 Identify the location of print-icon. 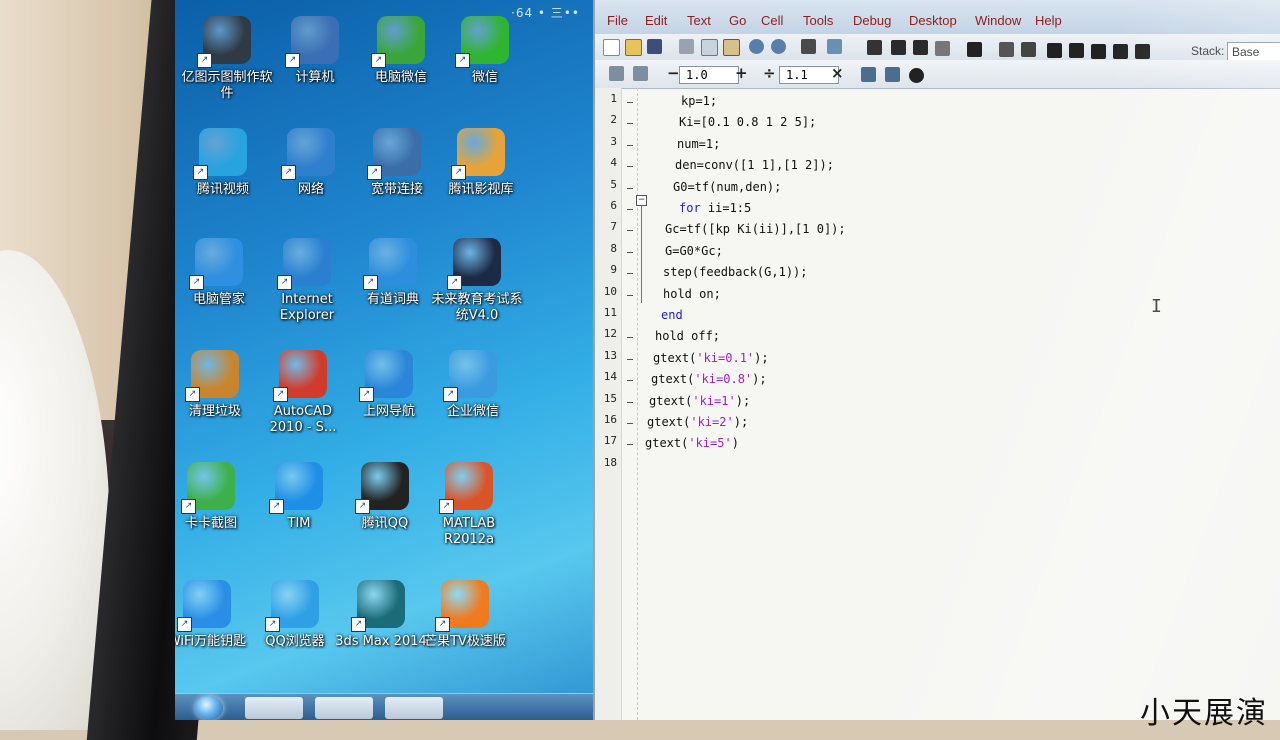
(808, 46).